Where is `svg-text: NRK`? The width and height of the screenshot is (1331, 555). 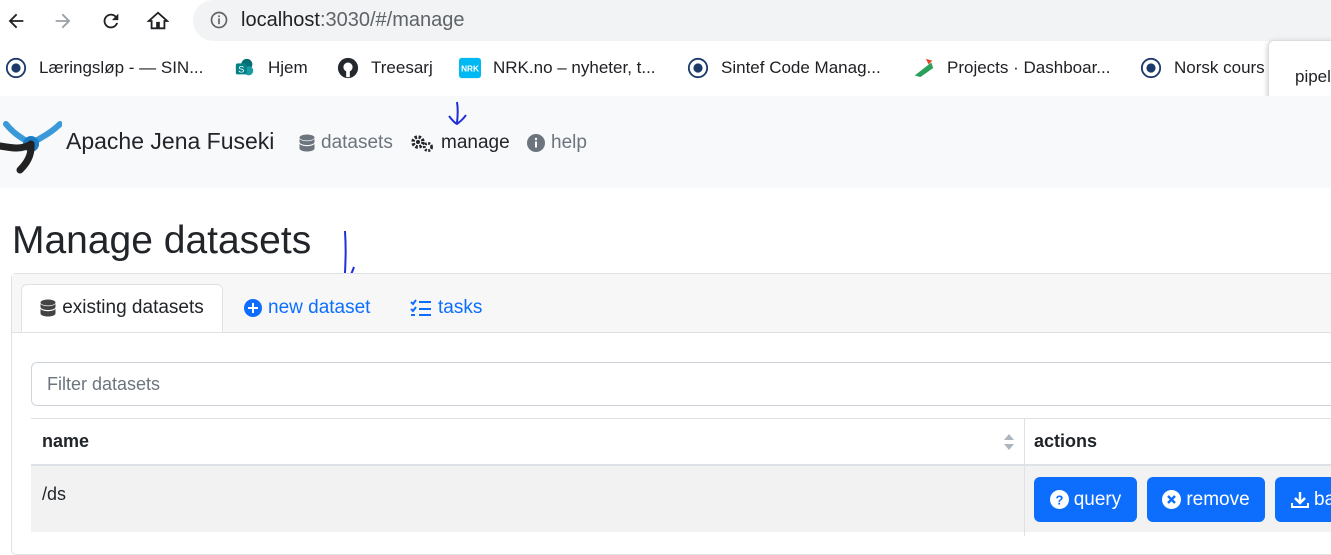 svg-text: NRK is located at coordinates (470, 69).